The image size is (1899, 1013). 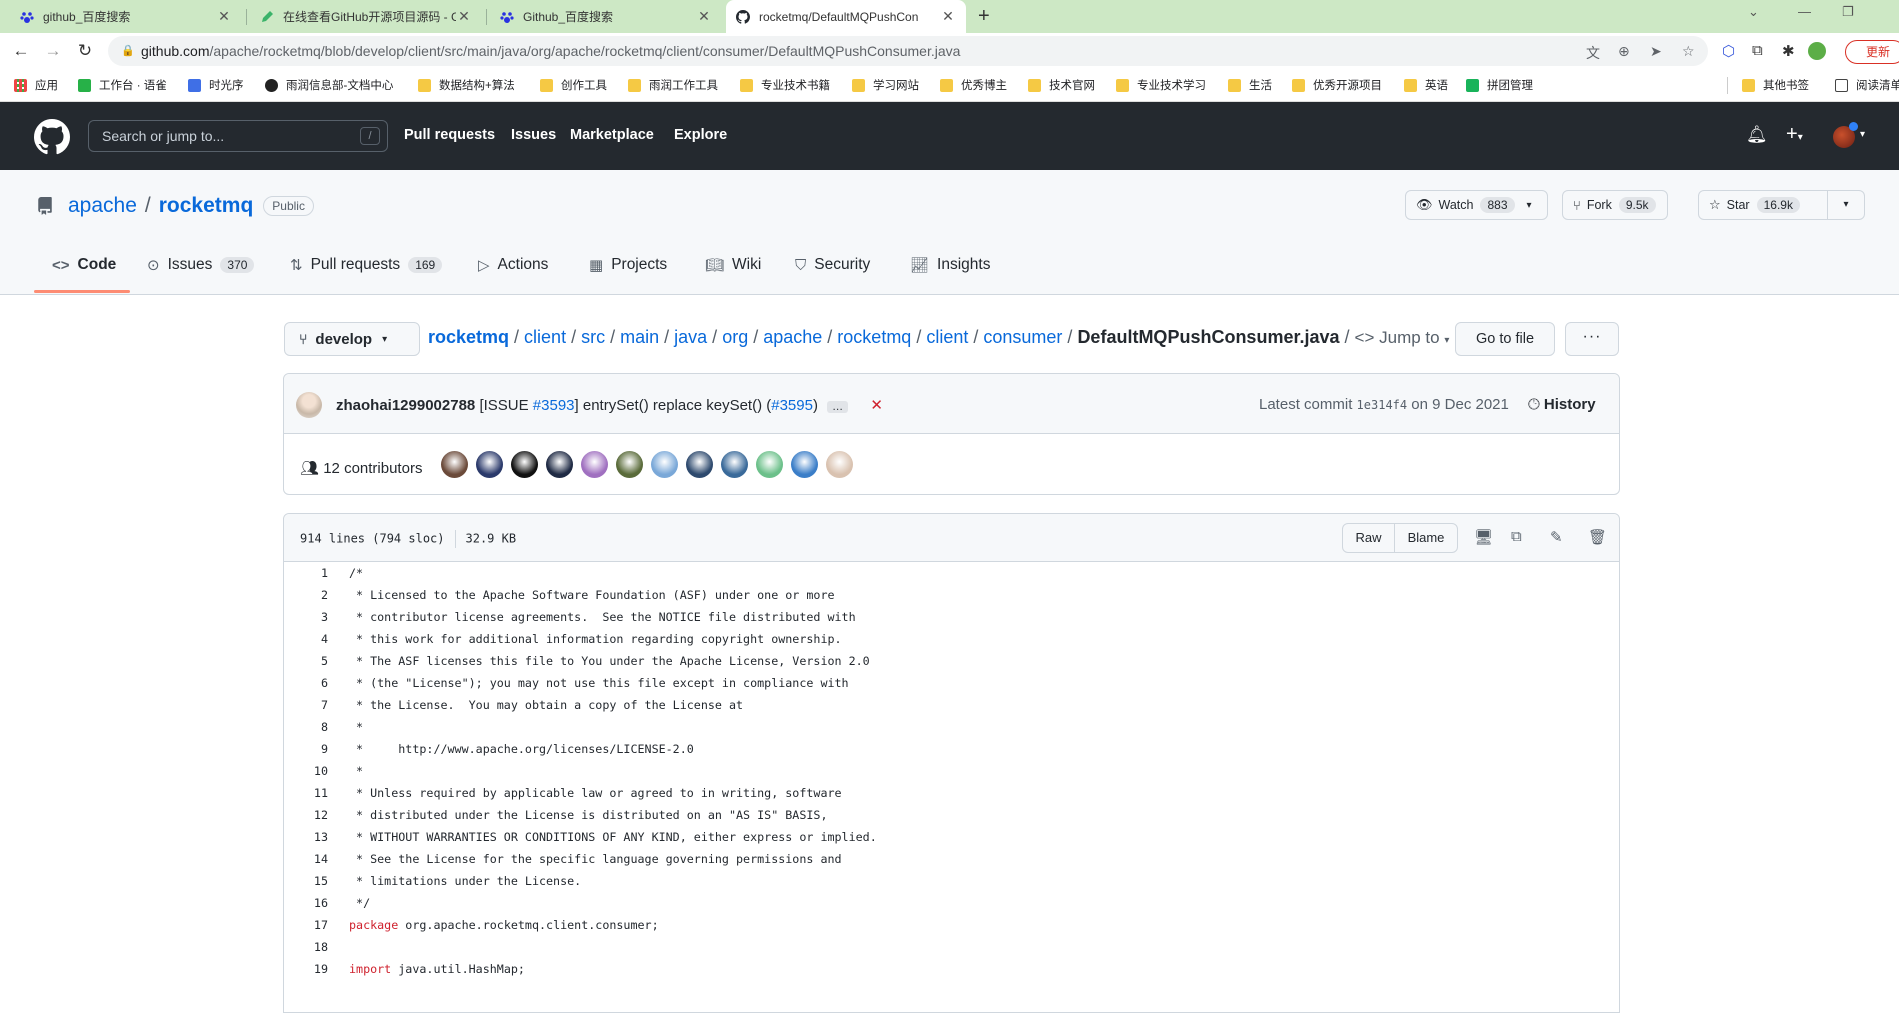 What do you see at coordinates (593, 337) in the screenshot?
I see `breadcrumb-link: src` at bounding box center [593, 337].